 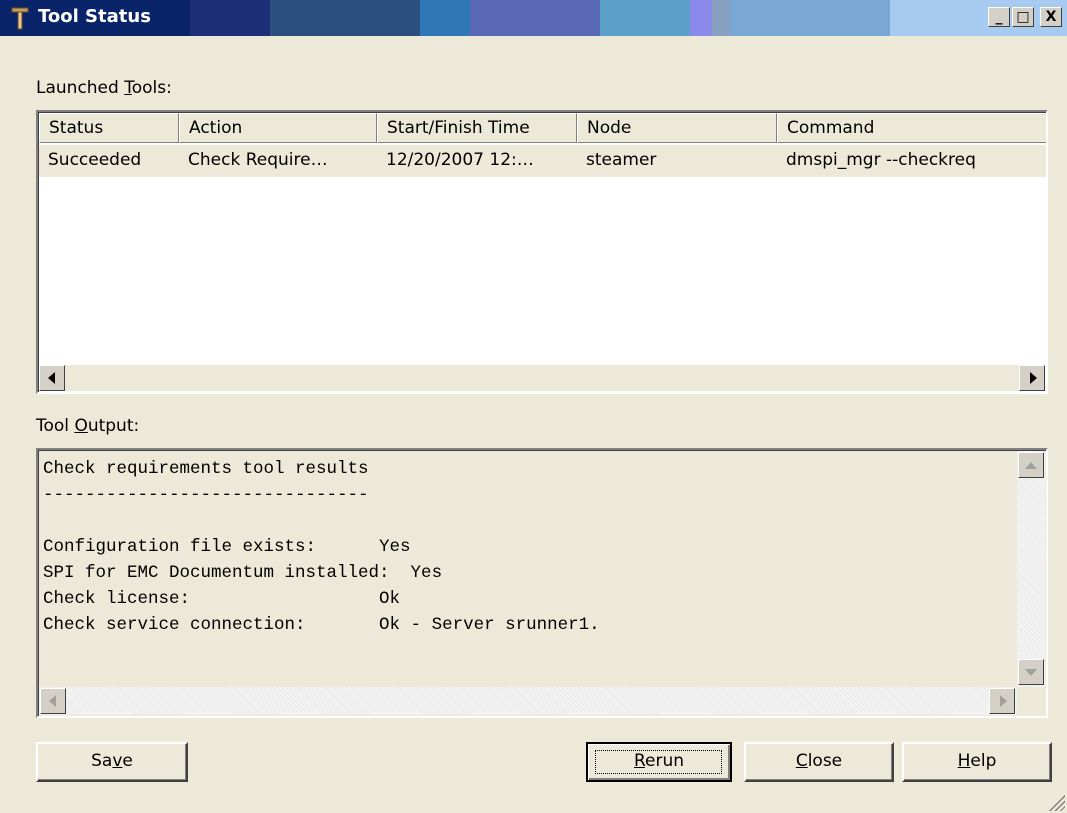 I want to click on column-header-command: Command, so click(x=911, y=128).